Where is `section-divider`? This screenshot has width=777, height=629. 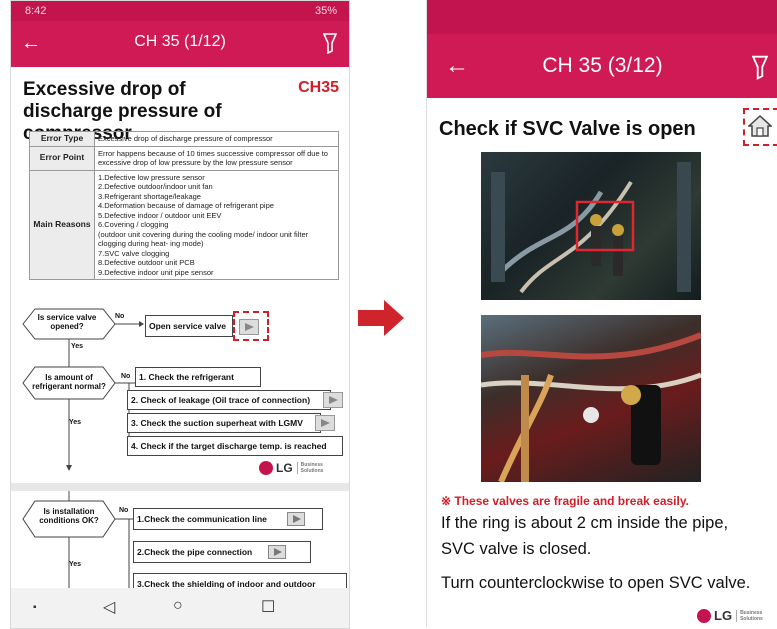 section-divider is located at coordinates (180, 487).